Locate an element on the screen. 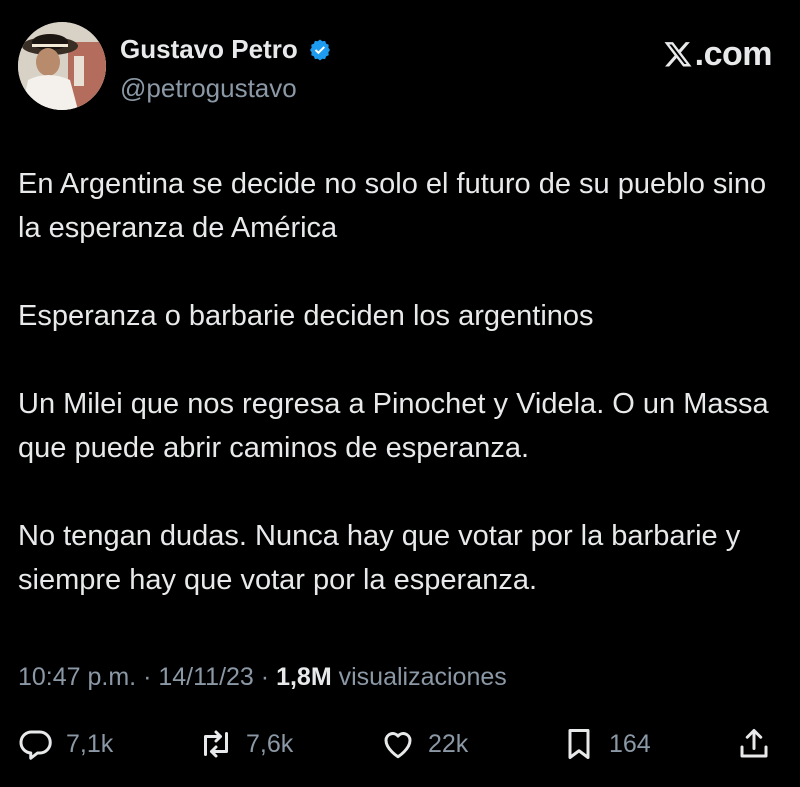 Image resolution: width=800 pixels, height=787 pixels. repost-button: 7,6k is located at coordinates (245, 744).